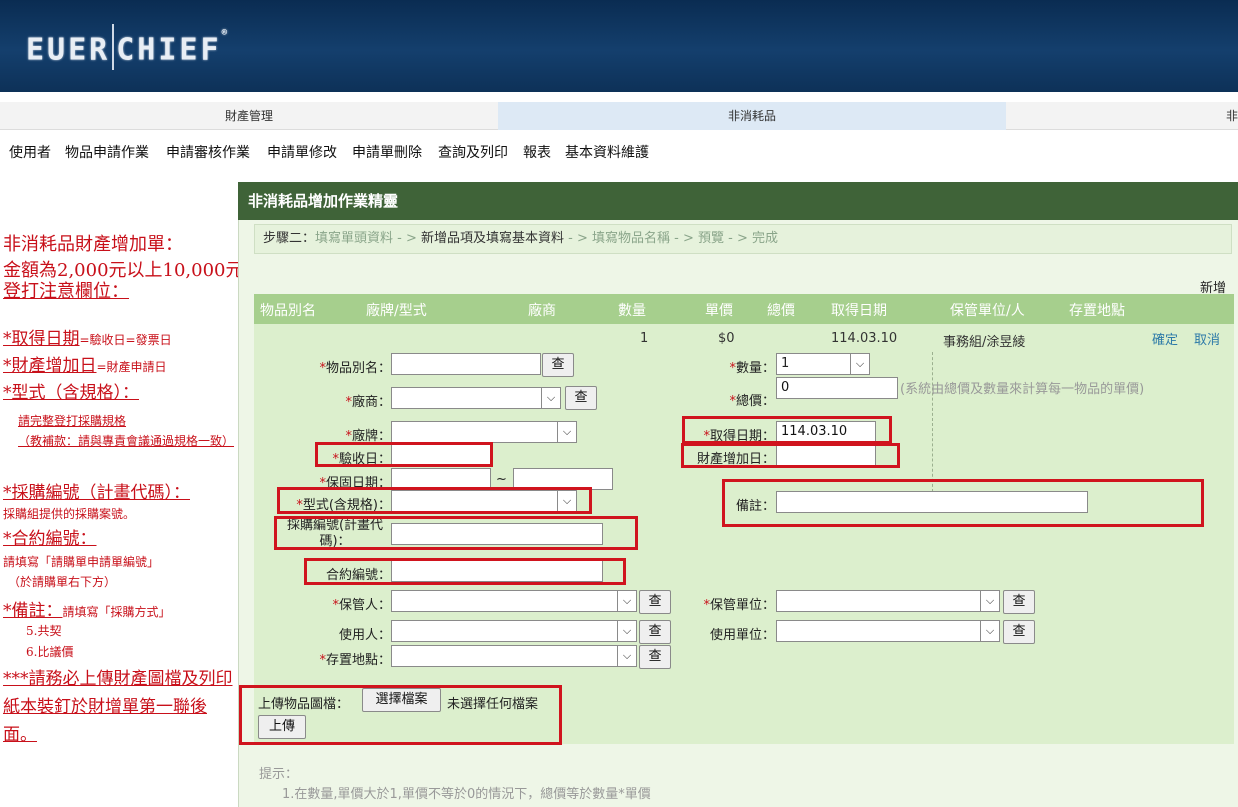 This screenshot has width=1238, height=807. What do you see at coordinates (744, 309) in the screenshot?
I see `items-table-header: 物品別名 廠牌/型式 廠商 數量 單價 總價 取得日期 保管單位/人 存置地點` at bounding box center [744, 309].